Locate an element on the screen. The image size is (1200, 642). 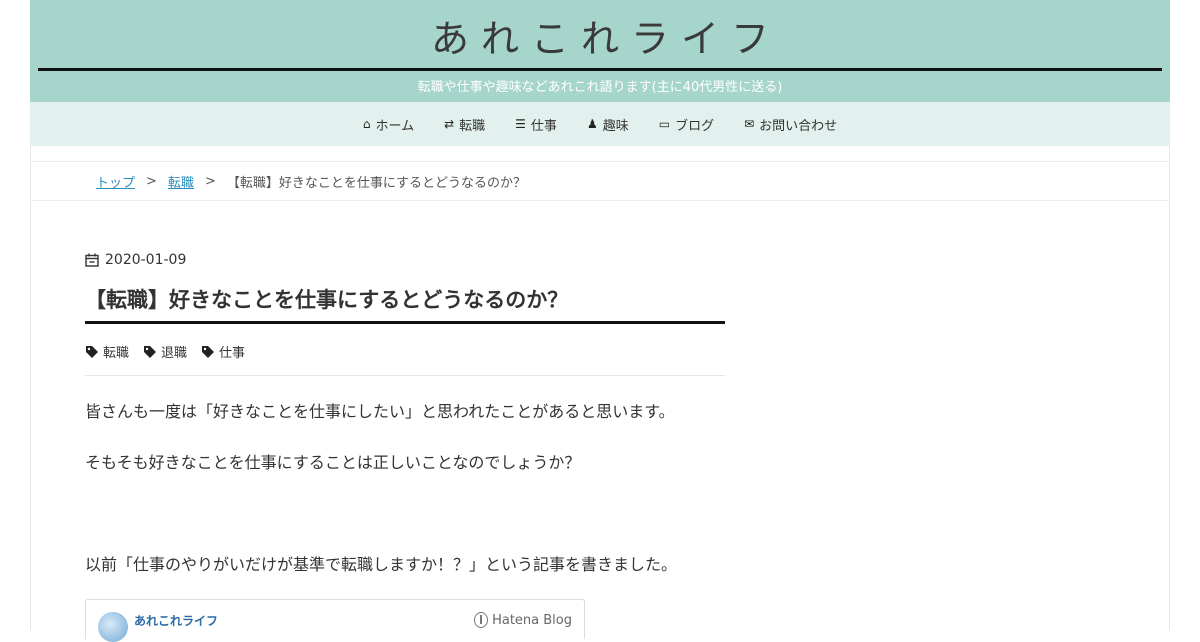
nav-item-label: お問い合わせ is located at coordinates (798, 126).